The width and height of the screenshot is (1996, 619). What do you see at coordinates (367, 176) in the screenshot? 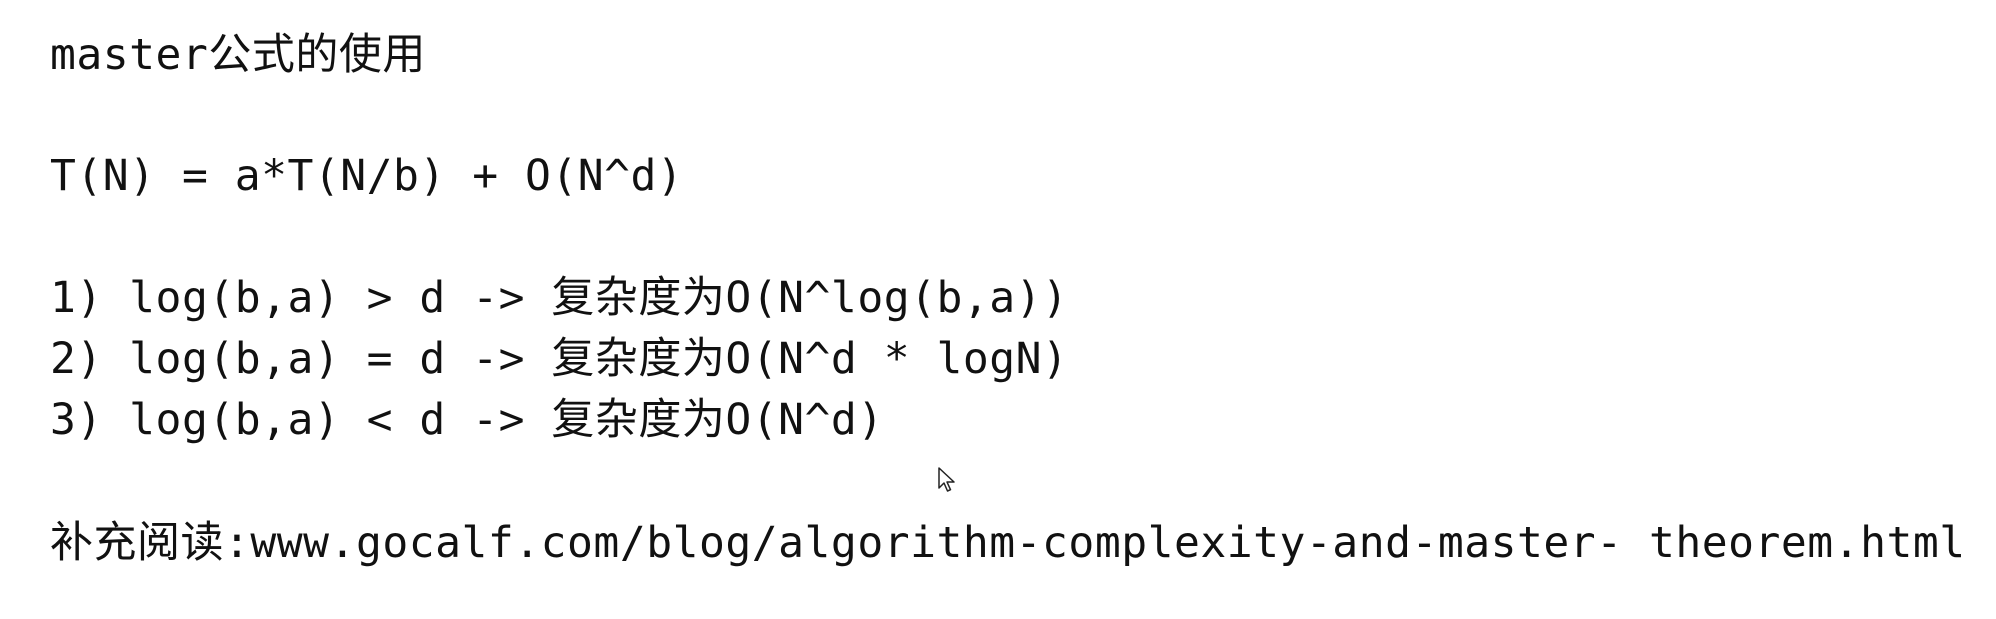
I see `master-formula: T(N) = a*T(N/b) + O(N^d)` at bounding box center [367, 176].